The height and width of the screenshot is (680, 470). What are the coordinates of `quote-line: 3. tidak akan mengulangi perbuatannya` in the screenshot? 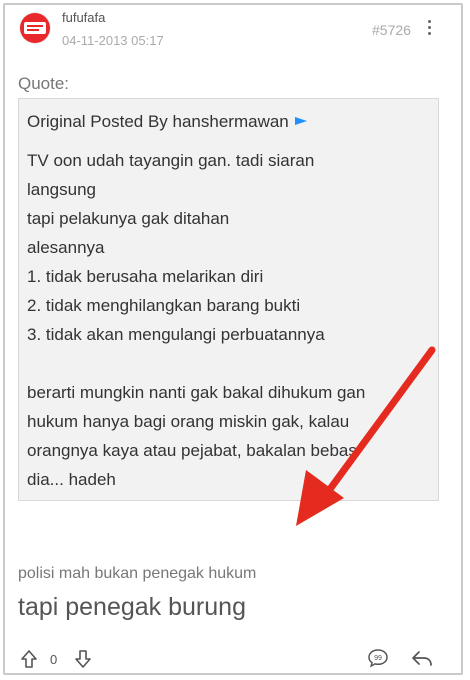 It's located at (176, 334).